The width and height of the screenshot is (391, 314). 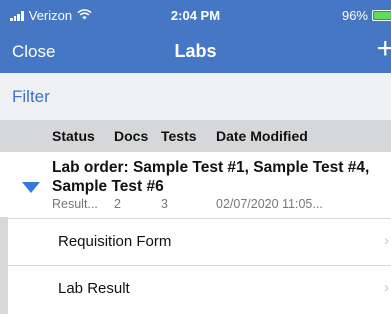 I want to click on column-header-status: Status, so click(x=73, y=136).